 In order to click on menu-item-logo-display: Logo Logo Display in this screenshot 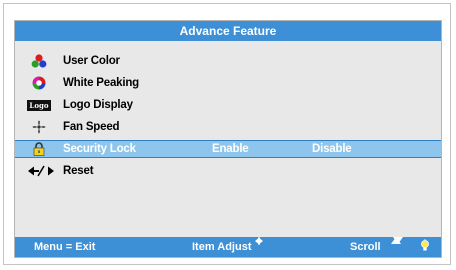, I will do `click(228, 105)`.